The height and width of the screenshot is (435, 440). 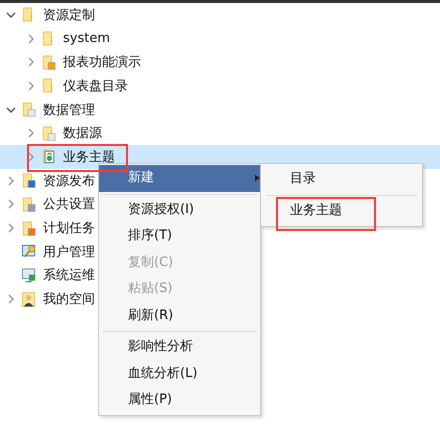 I want to click on menu-item: 新建, so click(x=179, y=178).